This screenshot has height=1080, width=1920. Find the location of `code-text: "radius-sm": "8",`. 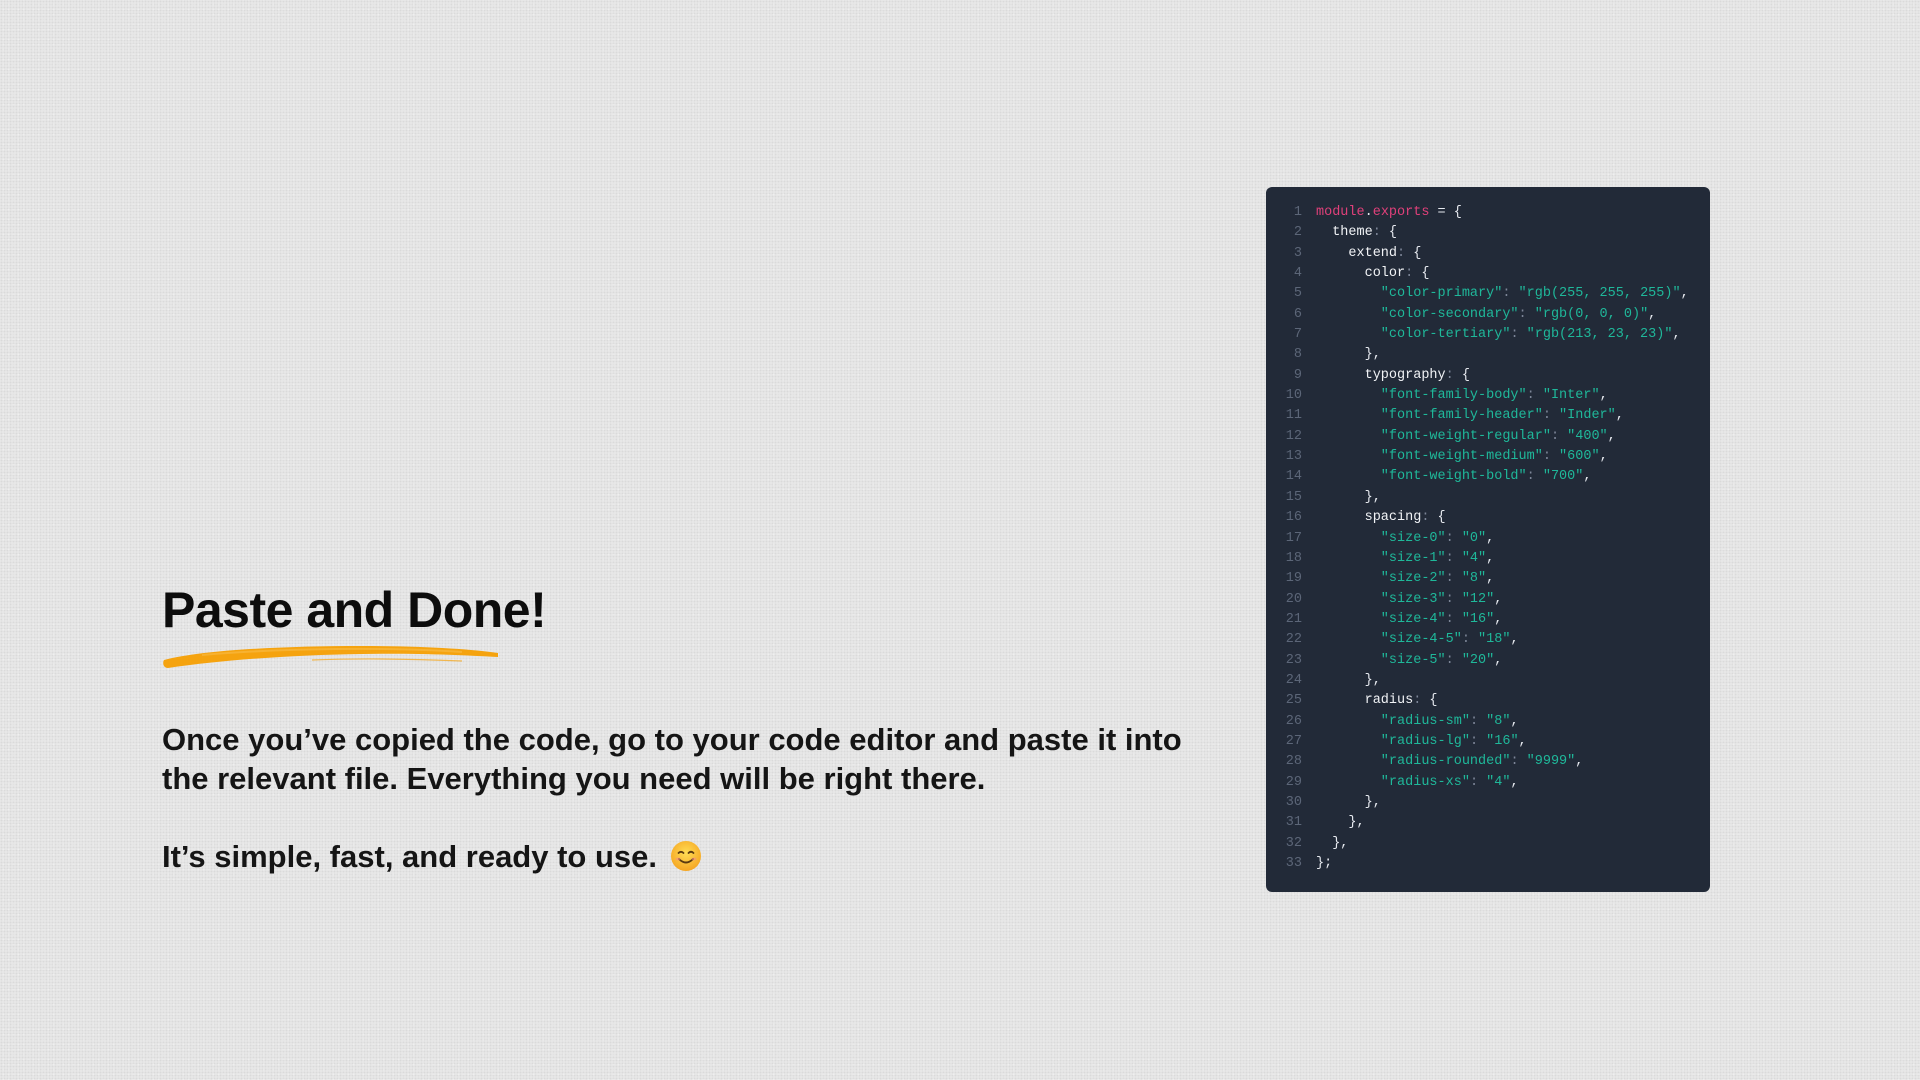

code-text: "radius-sm": "8", is located at coordinates (1417, 722).